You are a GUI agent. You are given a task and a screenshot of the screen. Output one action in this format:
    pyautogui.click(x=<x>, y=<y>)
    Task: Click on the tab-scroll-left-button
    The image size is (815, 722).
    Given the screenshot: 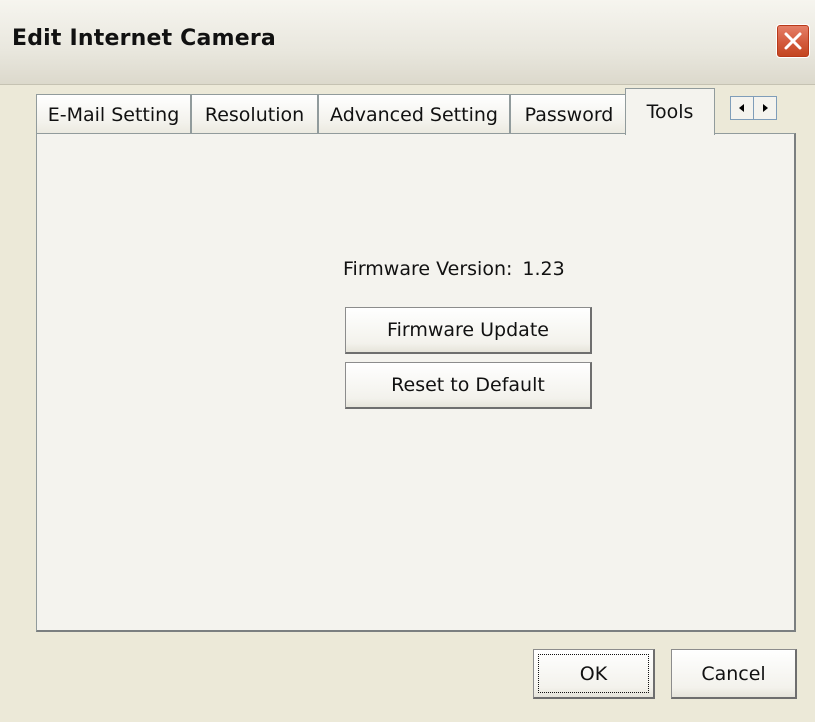 What is the action you would take?
    pyautogui.click(x=742, y=108)
    